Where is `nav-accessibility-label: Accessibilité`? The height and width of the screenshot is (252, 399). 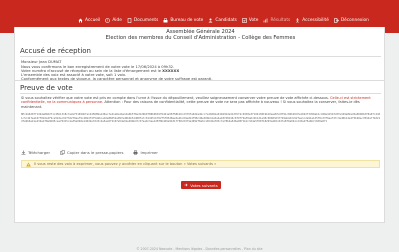 nav-accessibility-label: Accessibilité is located at coordinates (315, 20).